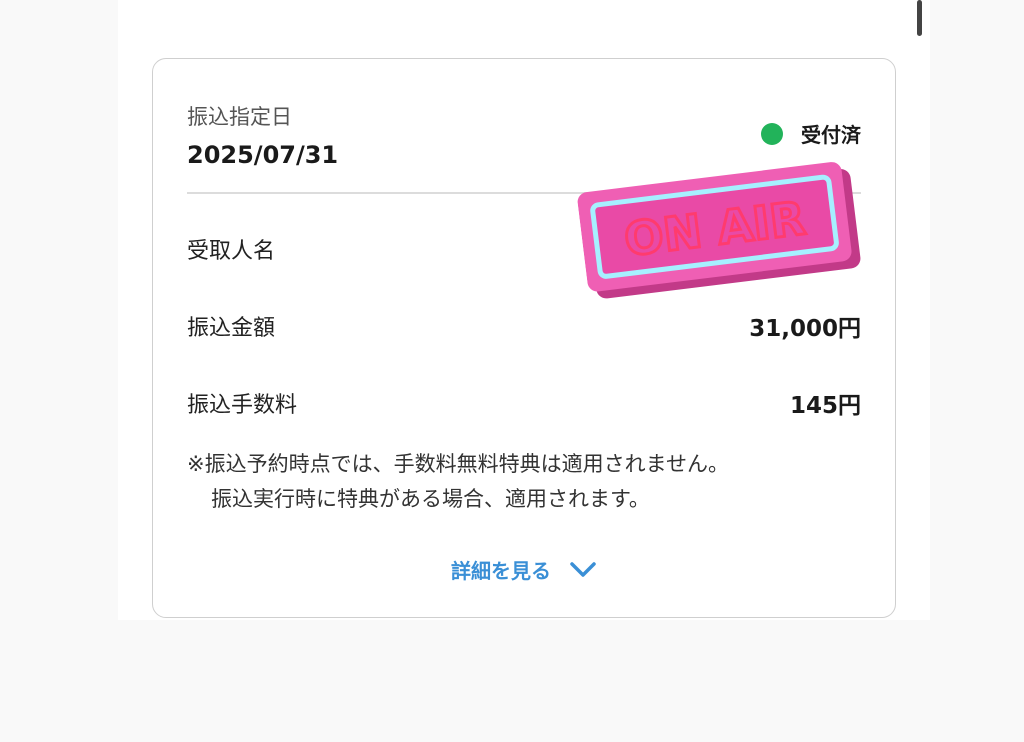  I want to click on fee-note-line2: 振込実行時に特典がある場合、適用されます。, so click(430, 499).